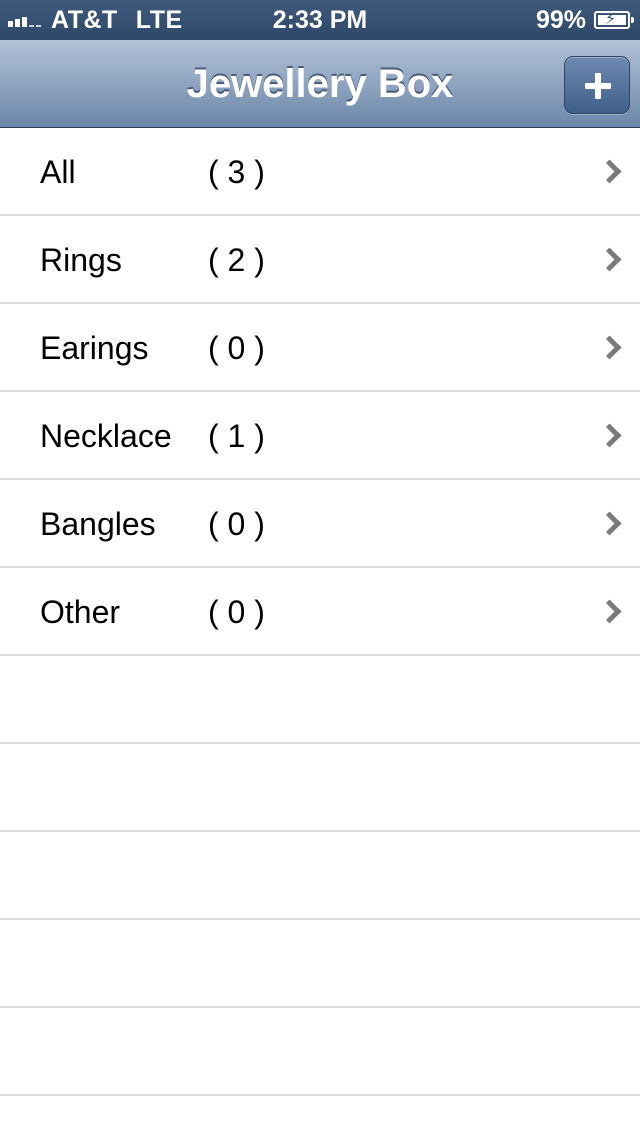 This screenshot has width=640, height=1136. I want to click on category-label: Other, so click(80, 612).